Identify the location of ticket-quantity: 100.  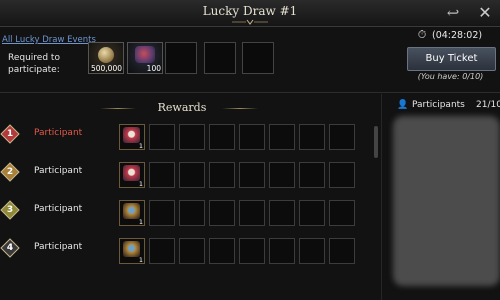
(153, 68).